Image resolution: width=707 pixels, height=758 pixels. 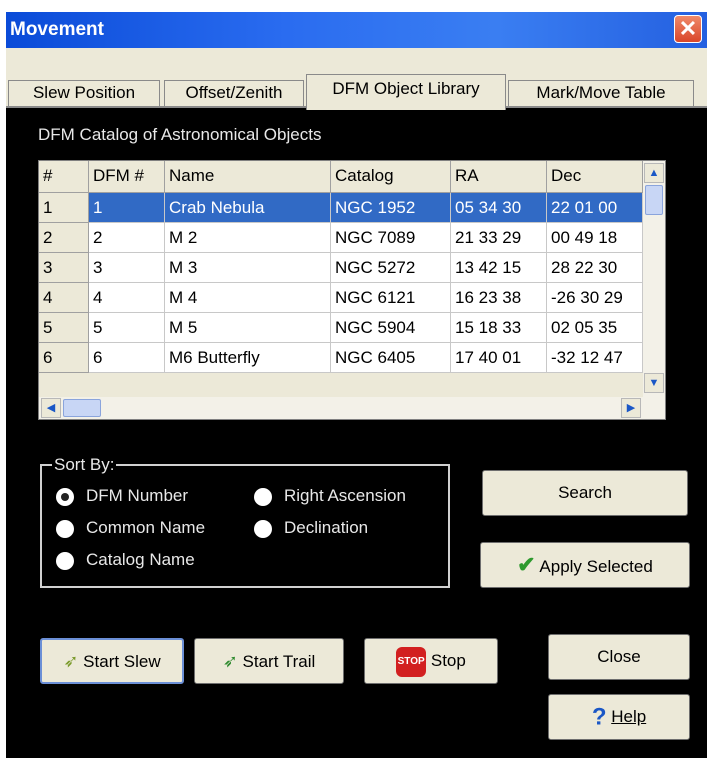 I want to click on radio-label-declination: Declination, so click(x=326, y=527).